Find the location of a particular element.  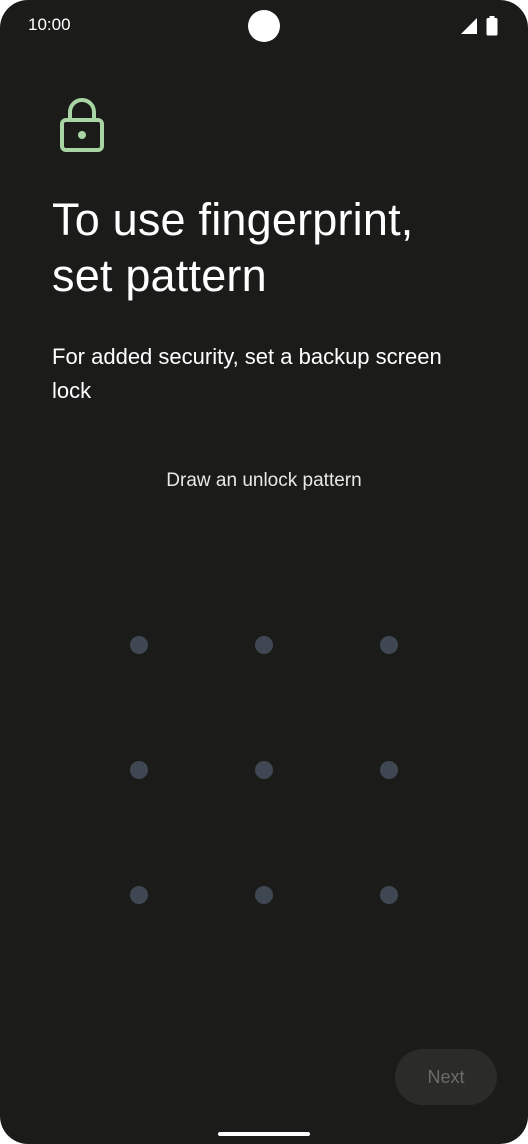

pattern-instruction: Draw an unlock pattern is located at coordinates (264, 480).